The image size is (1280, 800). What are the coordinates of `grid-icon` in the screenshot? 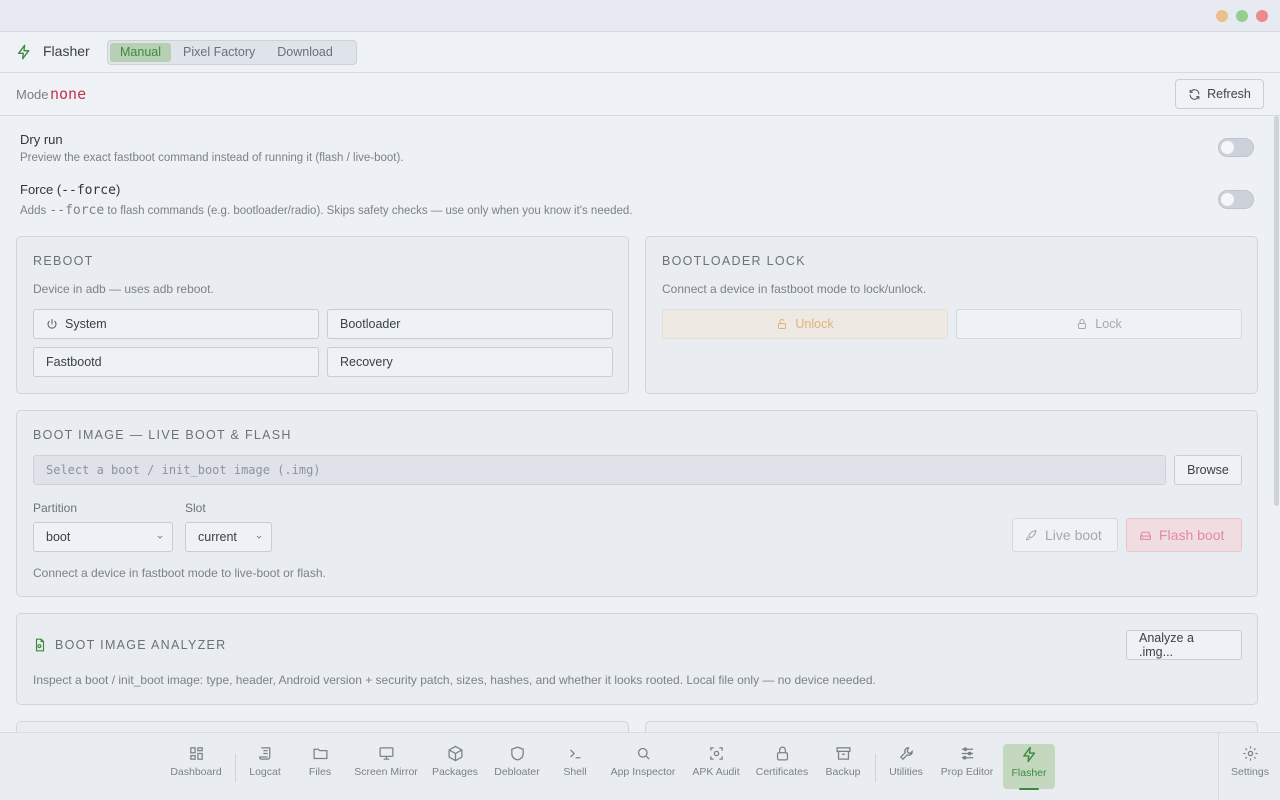 It's located at (196, 753).